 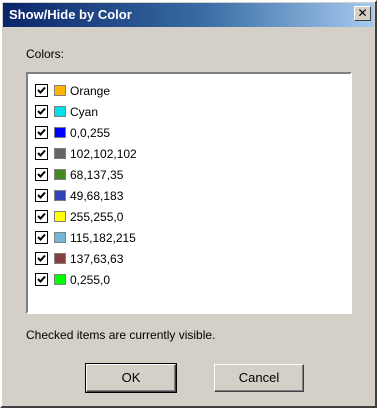 What do you see at coordinates (97, 258) in the screenshot?
I see `color-label: 137,63,63` at bounding box center [97, 258].